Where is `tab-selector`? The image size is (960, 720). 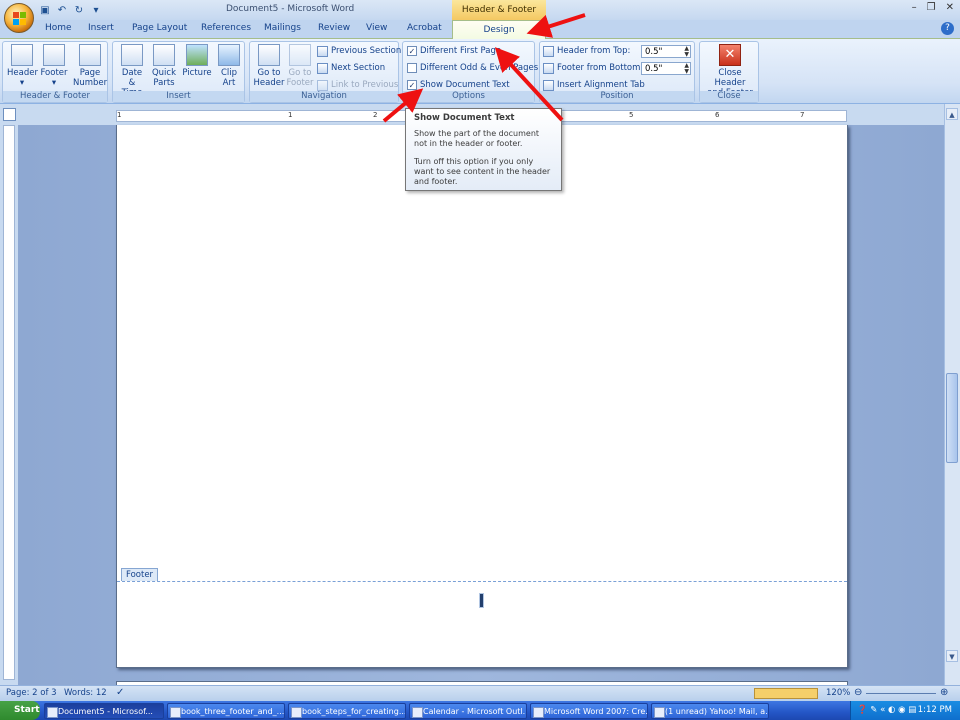
tab-selector is located at coordinates (9, 114).